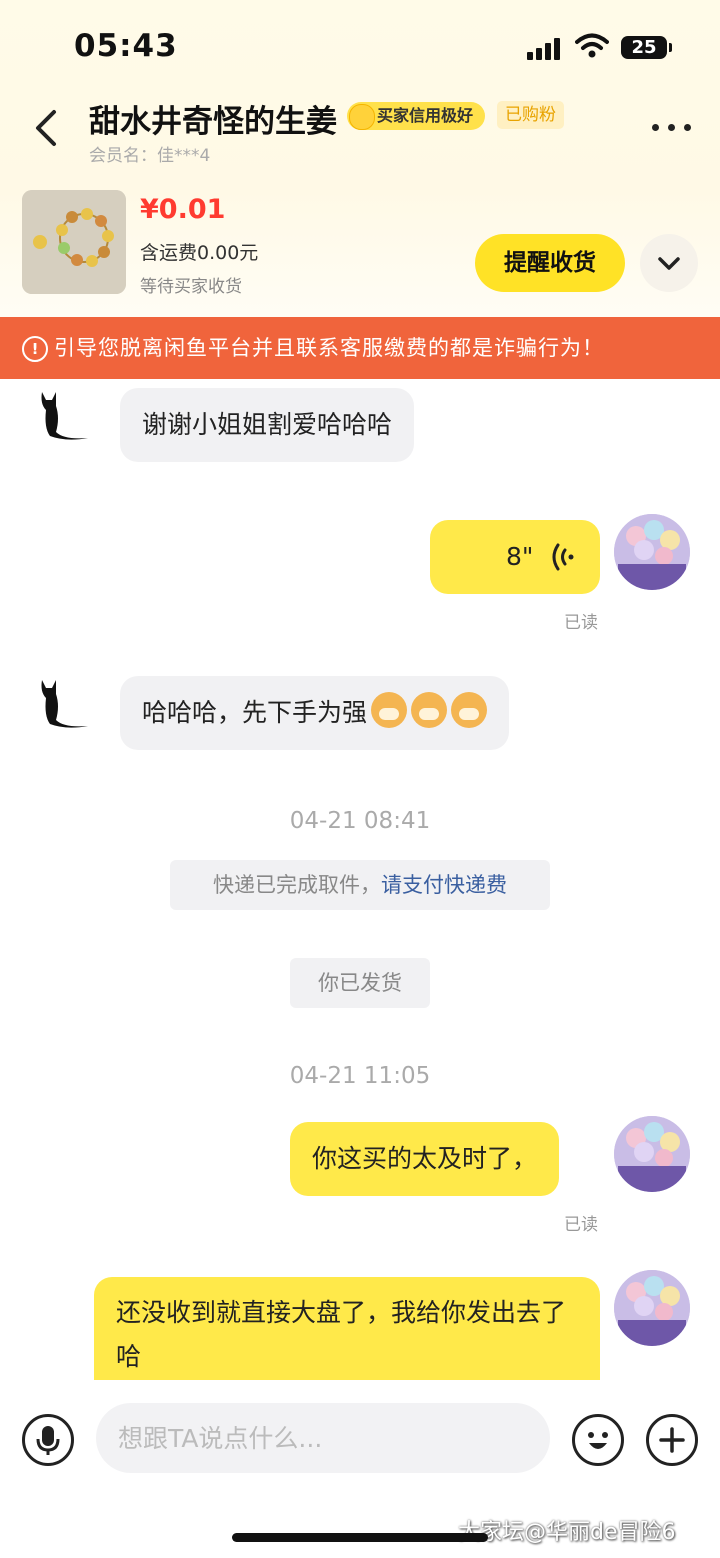  Describe the element at coordinates (47, 128) in the screenshot. I see `back-arrow-icon` at that location.